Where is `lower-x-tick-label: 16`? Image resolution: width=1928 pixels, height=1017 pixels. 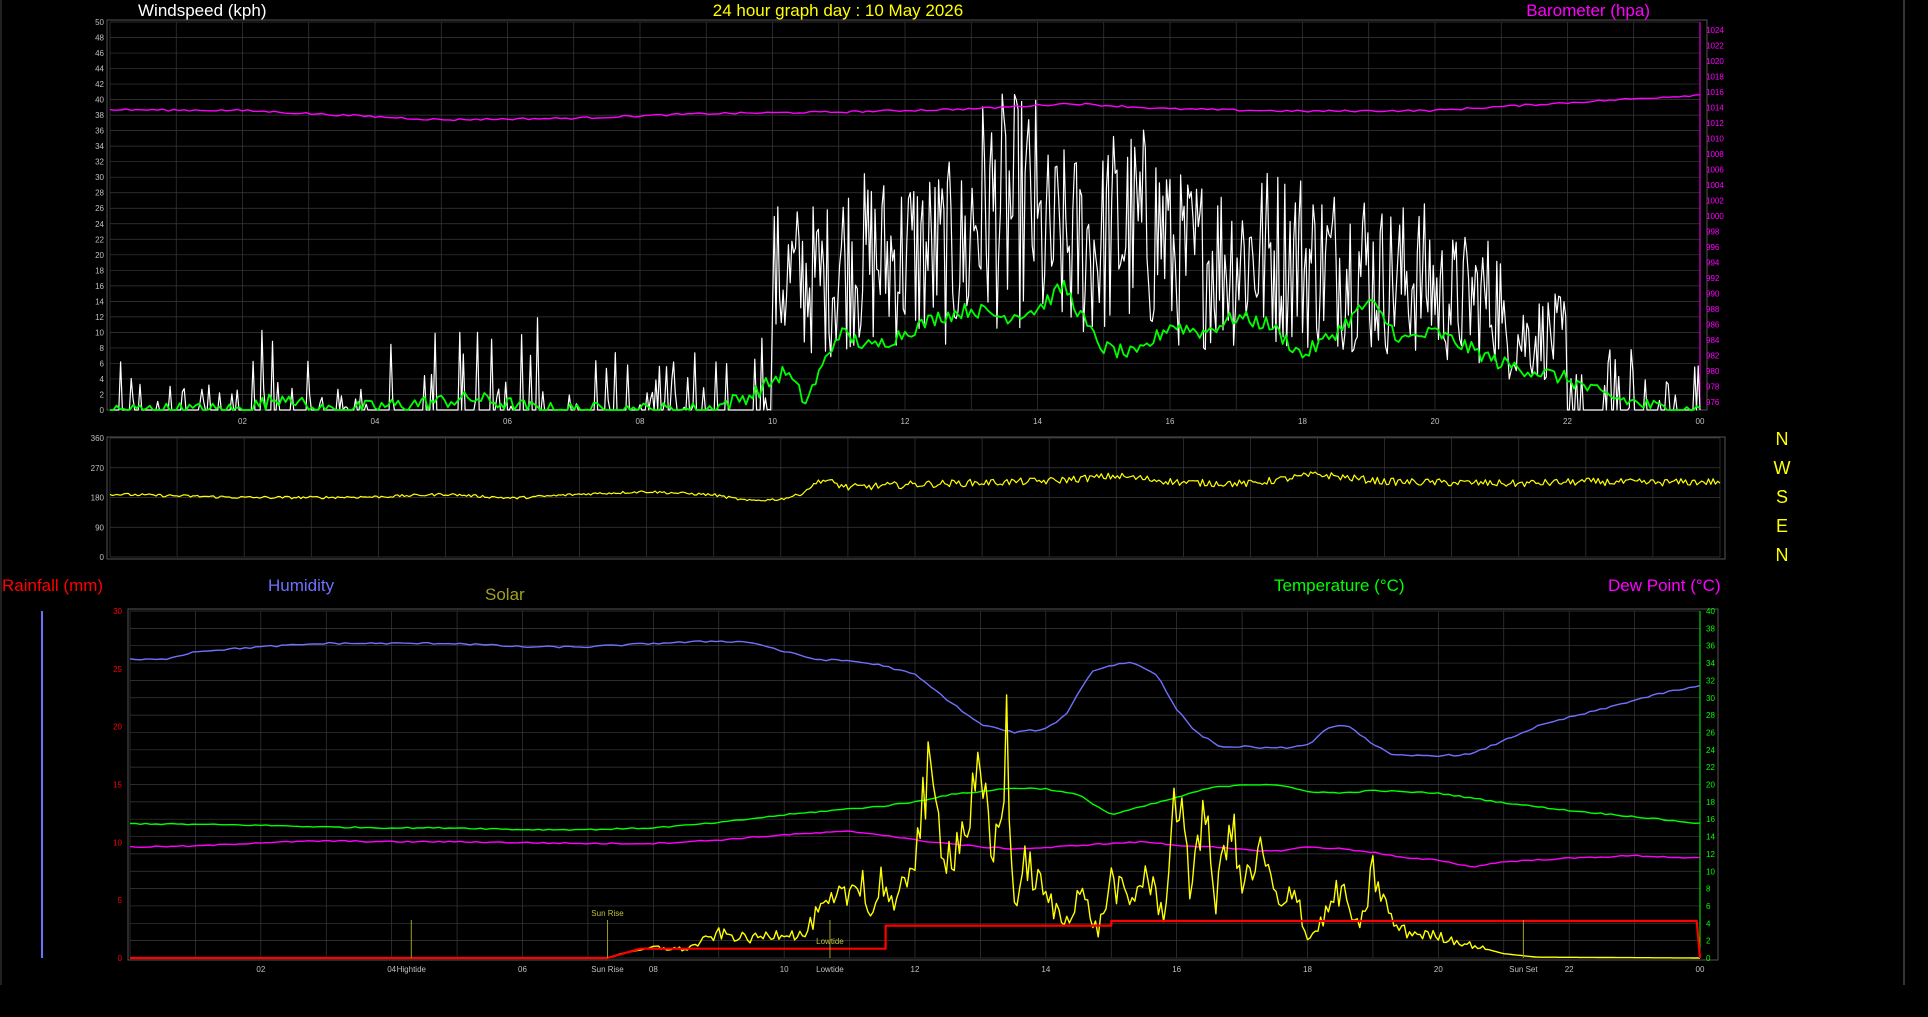 lower-x-tick-label: 16 is located at coordinates (1176, 969).